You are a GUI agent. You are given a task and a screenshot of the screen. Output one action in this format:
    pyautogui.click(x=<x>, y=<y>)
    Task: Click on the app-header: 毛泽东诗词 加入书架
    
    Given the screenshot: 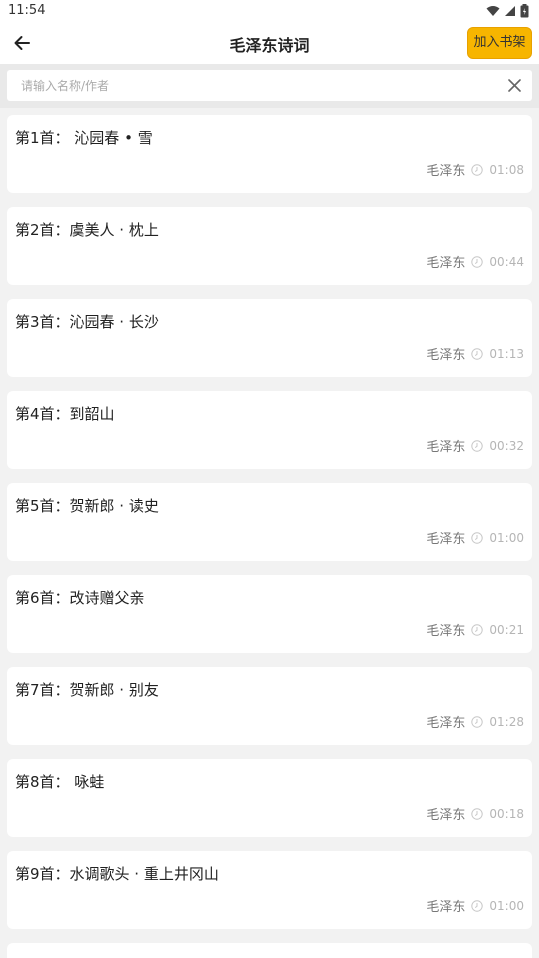 What is the action you would take?
    pyautogui.click(x=269, y=43)
    